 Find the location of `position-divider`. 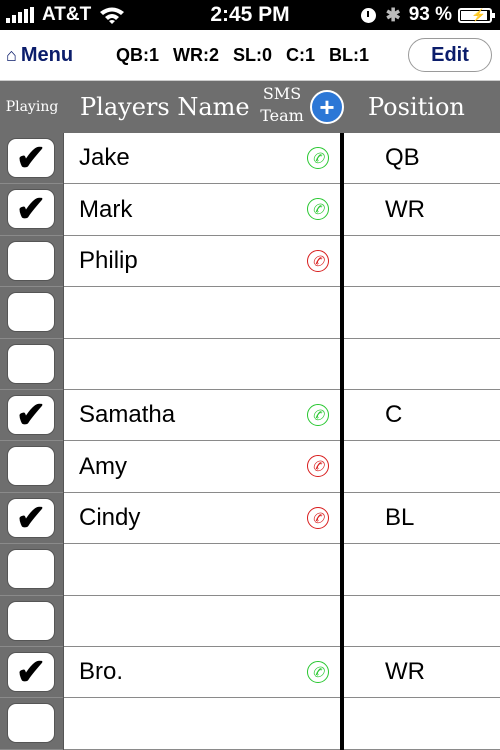

position-divider is located at coordinates (342, 441).